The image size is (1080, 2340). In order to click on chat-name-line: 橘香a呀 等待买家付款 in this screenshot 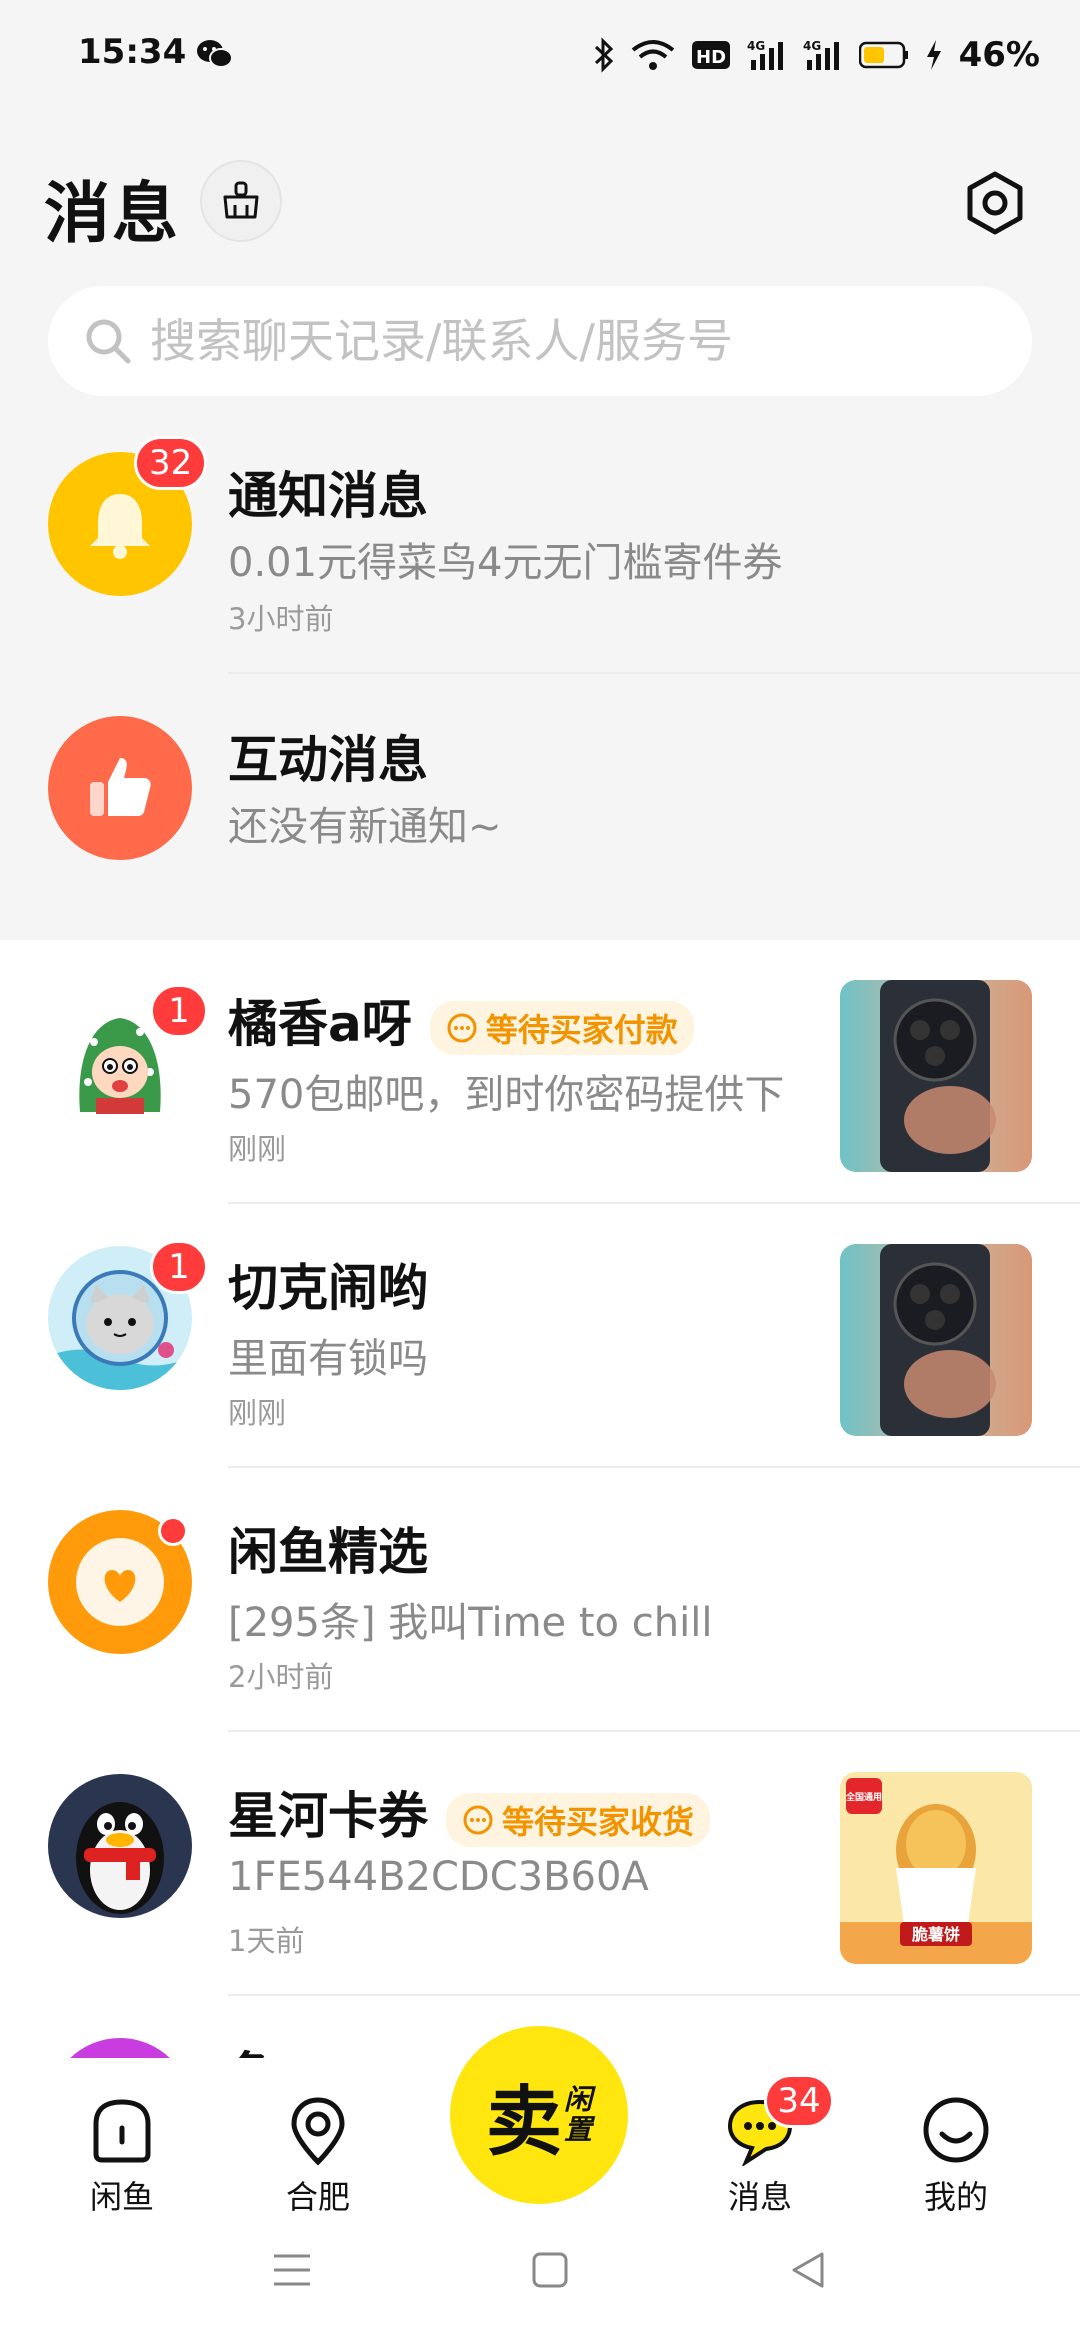, I will do `click(461, 1020)`.